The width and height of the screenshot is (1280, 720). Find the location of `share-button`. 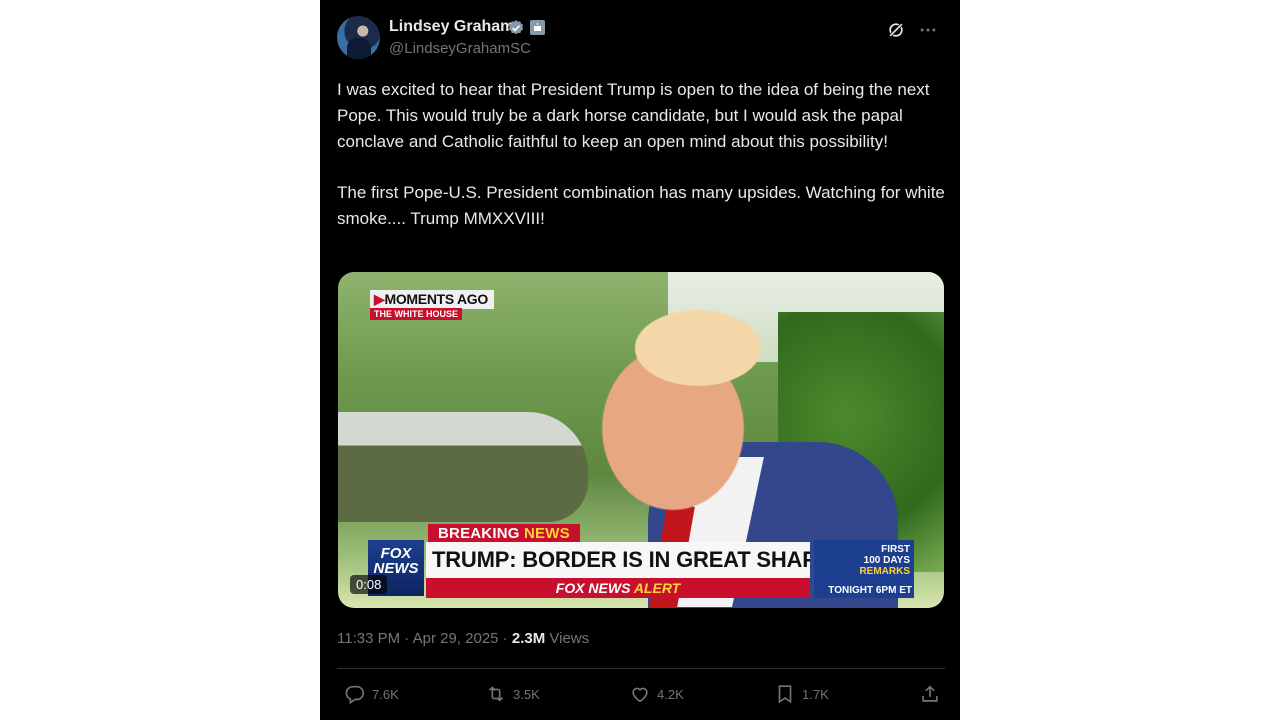

share-button is located at coordinates (930, 694).